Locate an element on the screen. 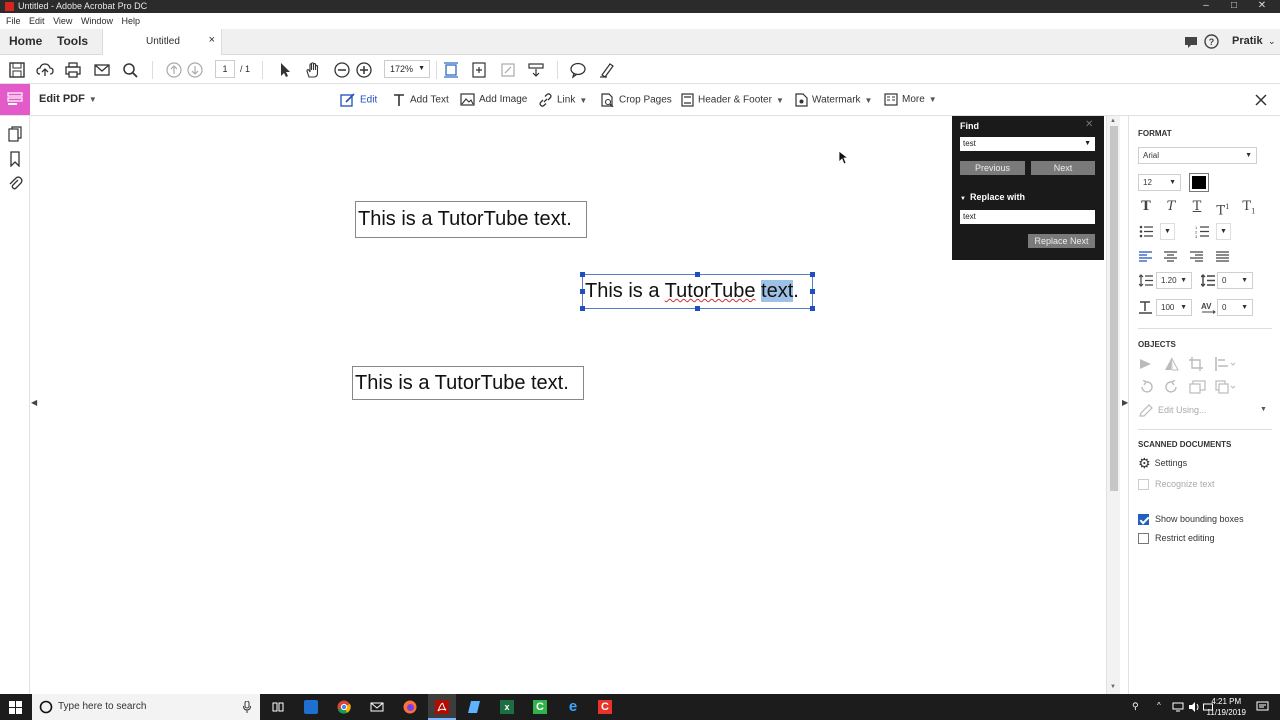 Image resolution: width=1280 pixels, height=720 pixels. edit-pdf-title: Edit PDF ▼ is located at coordinates (68, 99).